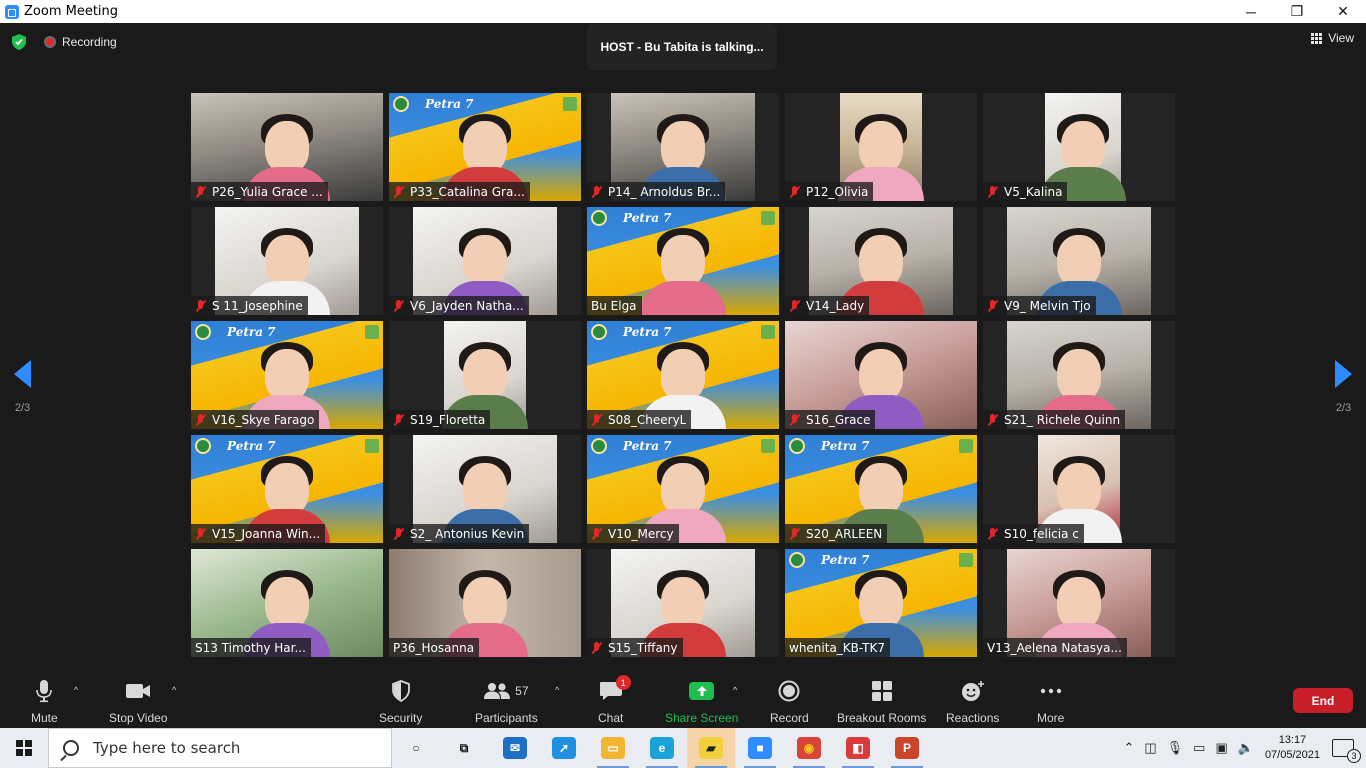 The image size is (1366, 768). What do you see at coordinates (485, 375) in the screenshot?
I see `participant-tile: S19_Floretta` at bounding box center [485, 375].